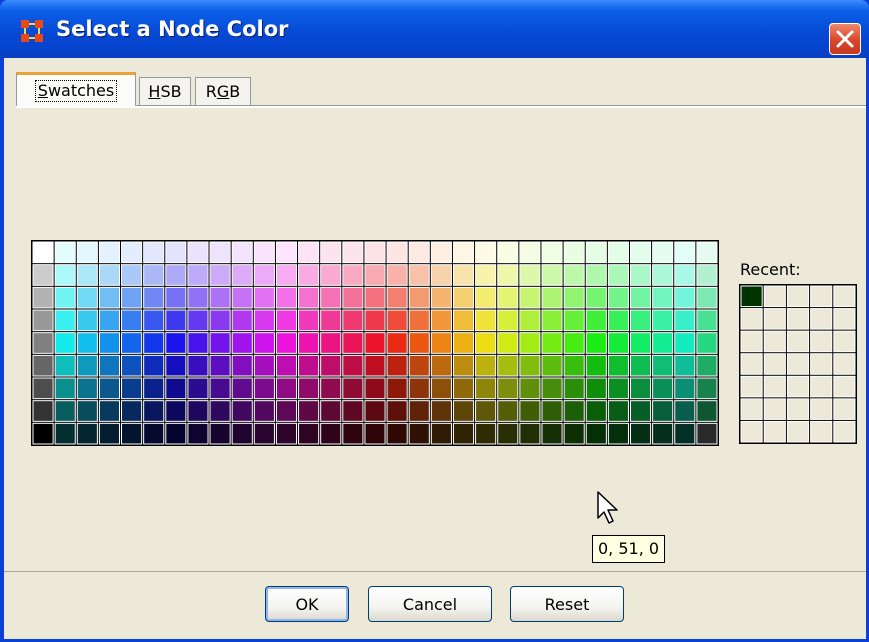  I want to click on tab-hsb: HSB, so click(165, 91).